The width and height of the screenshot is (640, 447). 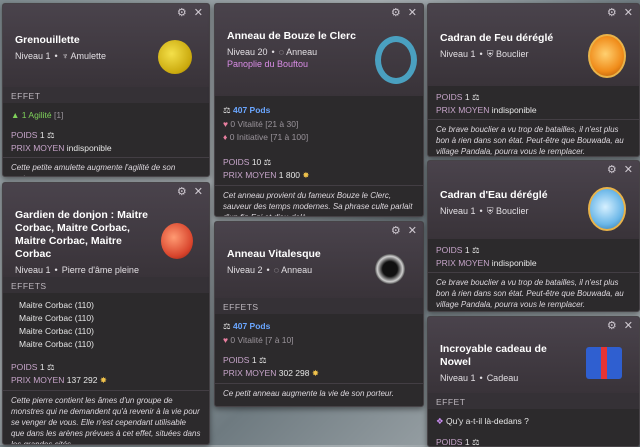 What do you see at coordinates (15, 115) in the screenshot?
I see `agility-icon: ▲` at bounding box center [15, 115].